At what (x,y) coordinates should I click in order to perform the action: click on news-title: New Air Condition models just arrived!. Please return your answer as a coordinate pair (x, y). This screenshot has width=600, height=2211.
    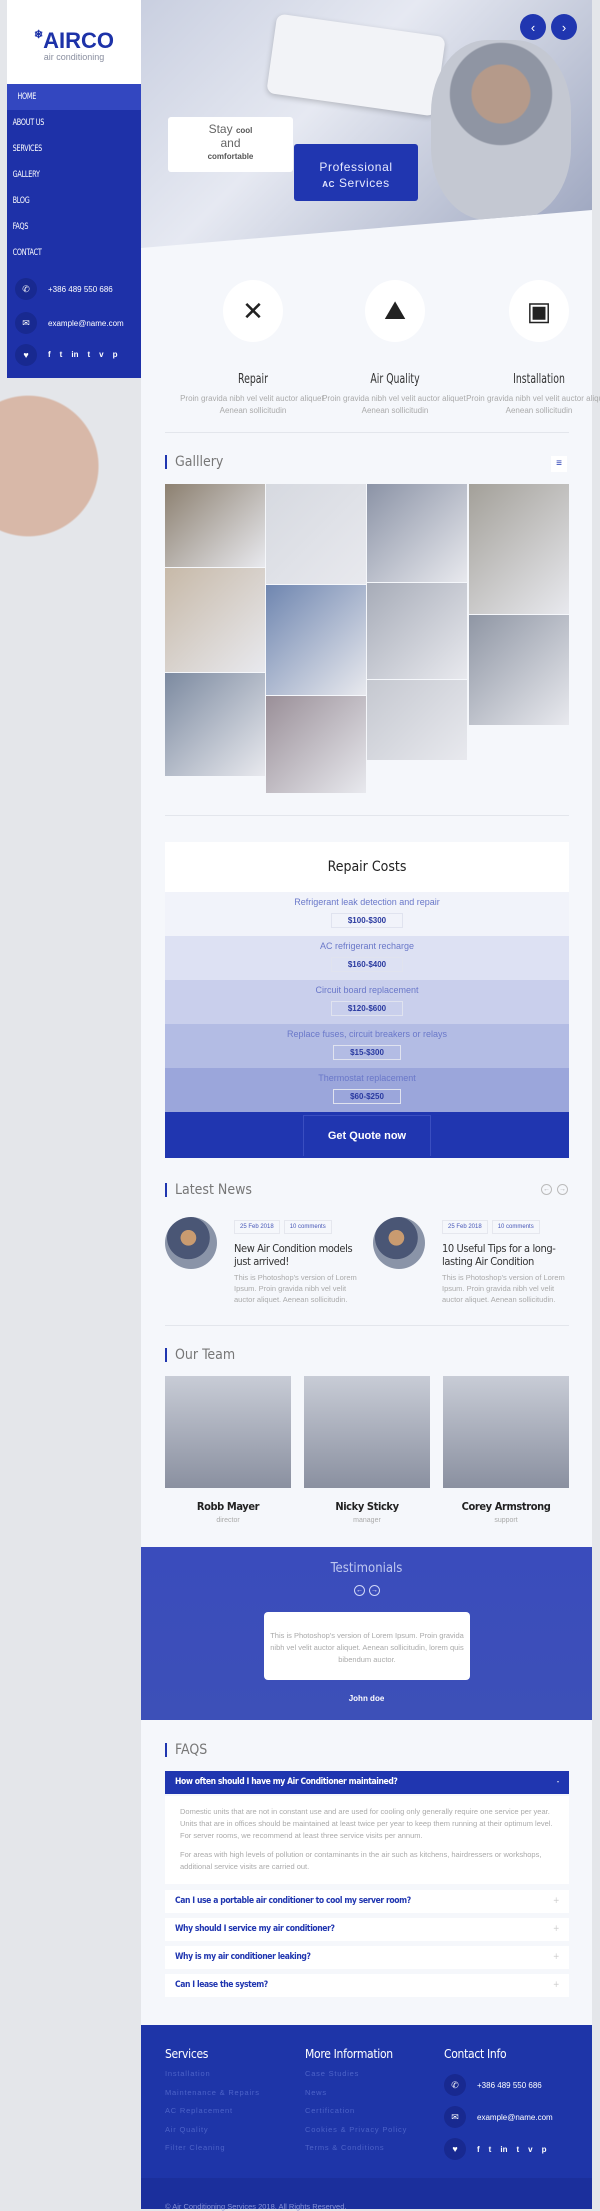
    Looking at the image, I should click on (301, 1255).